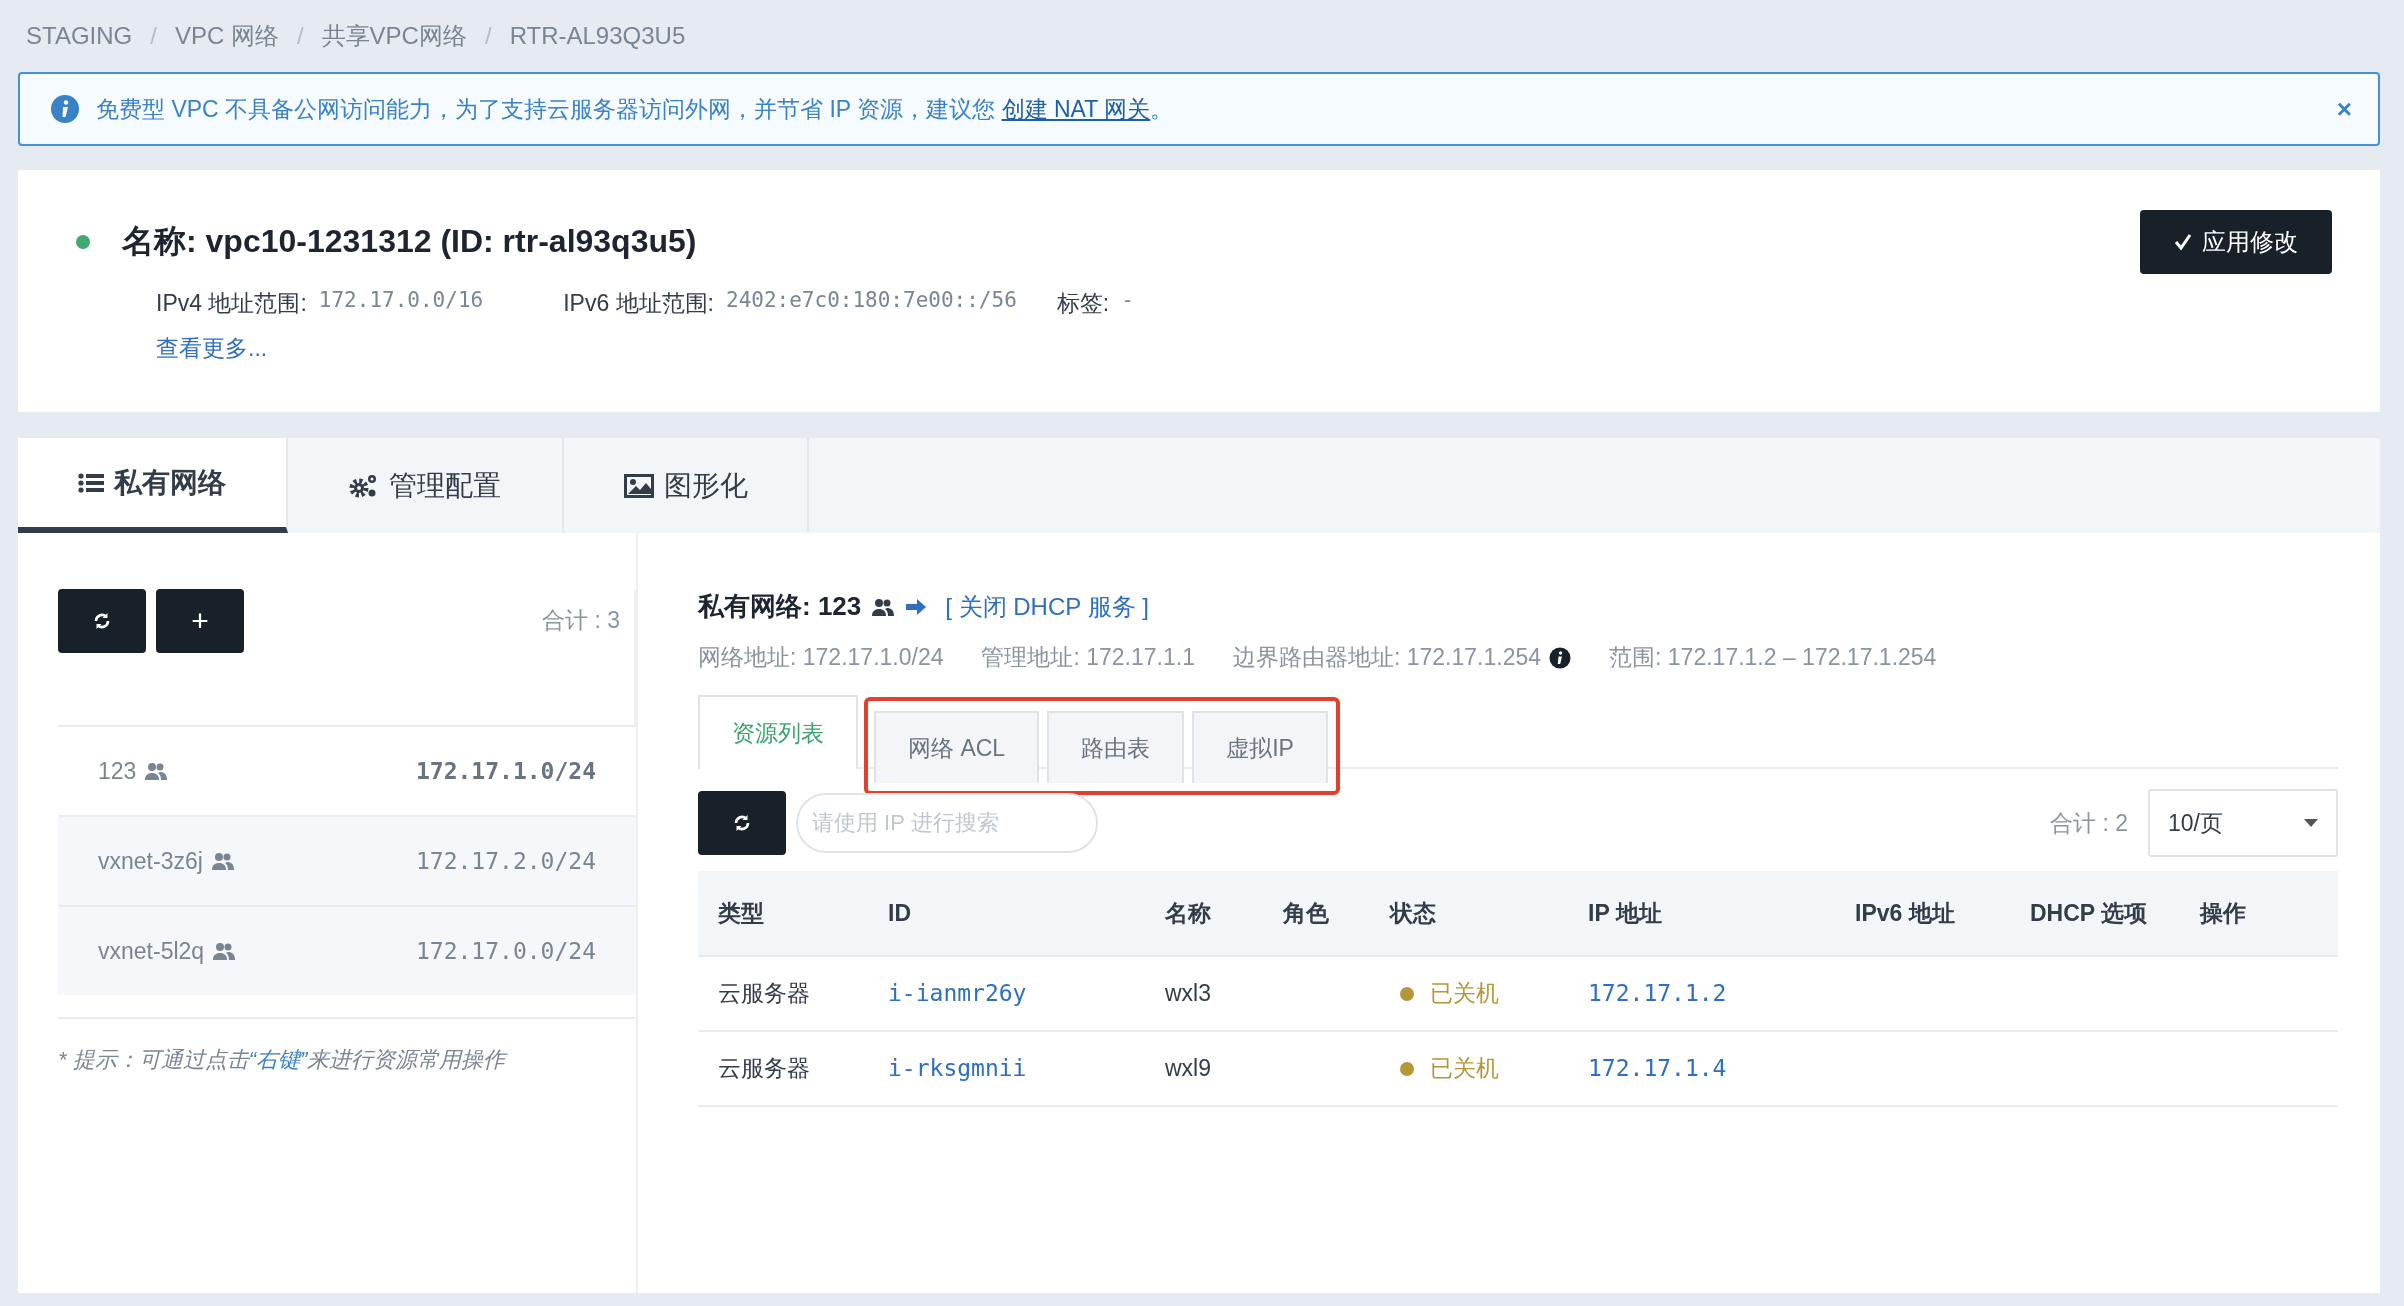 This screenshot has height=1306, width=2404. I want to click on sub-tab: 路由表, so click(1116, 747).